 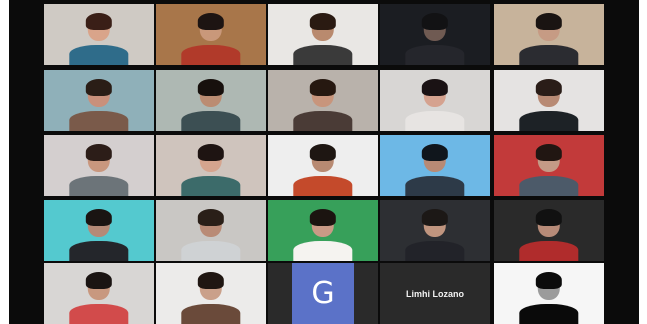 I want to click on participant-name-label: Limhi Lozano, so click(x=435, y=293).